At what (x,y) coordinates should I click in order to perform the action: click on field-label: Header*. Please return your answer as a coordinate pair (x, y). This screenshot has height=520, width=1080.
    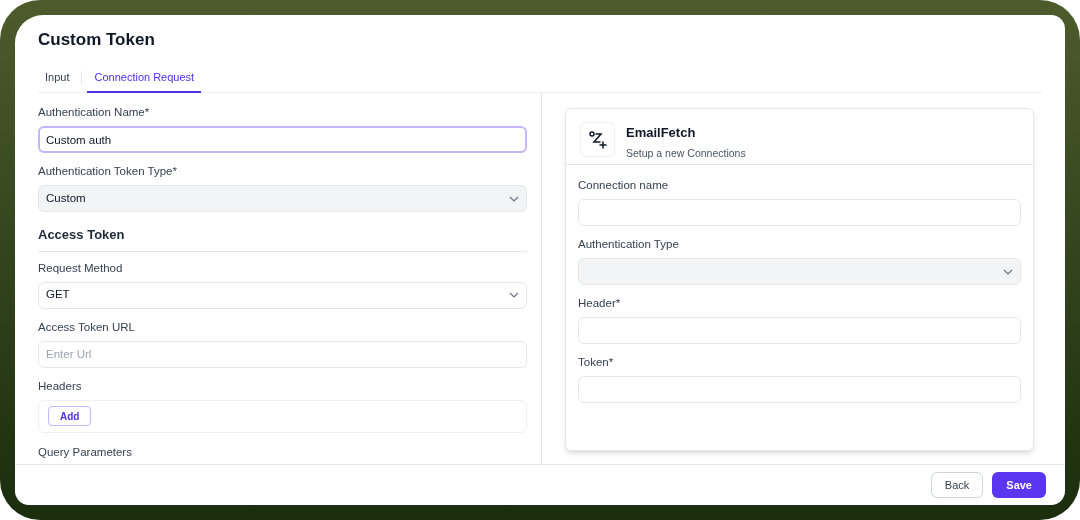
    Looking at the image, I should click on (600, 303).